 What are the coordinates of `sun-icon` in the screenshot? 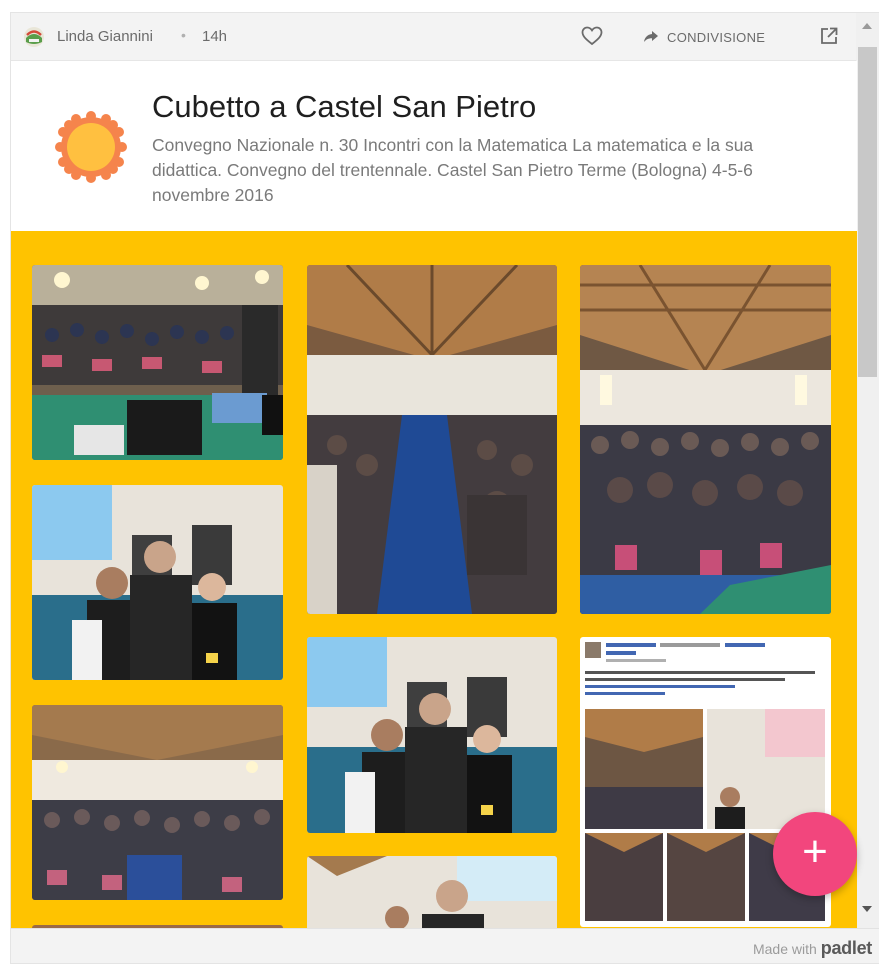 It's located at (91, 147).